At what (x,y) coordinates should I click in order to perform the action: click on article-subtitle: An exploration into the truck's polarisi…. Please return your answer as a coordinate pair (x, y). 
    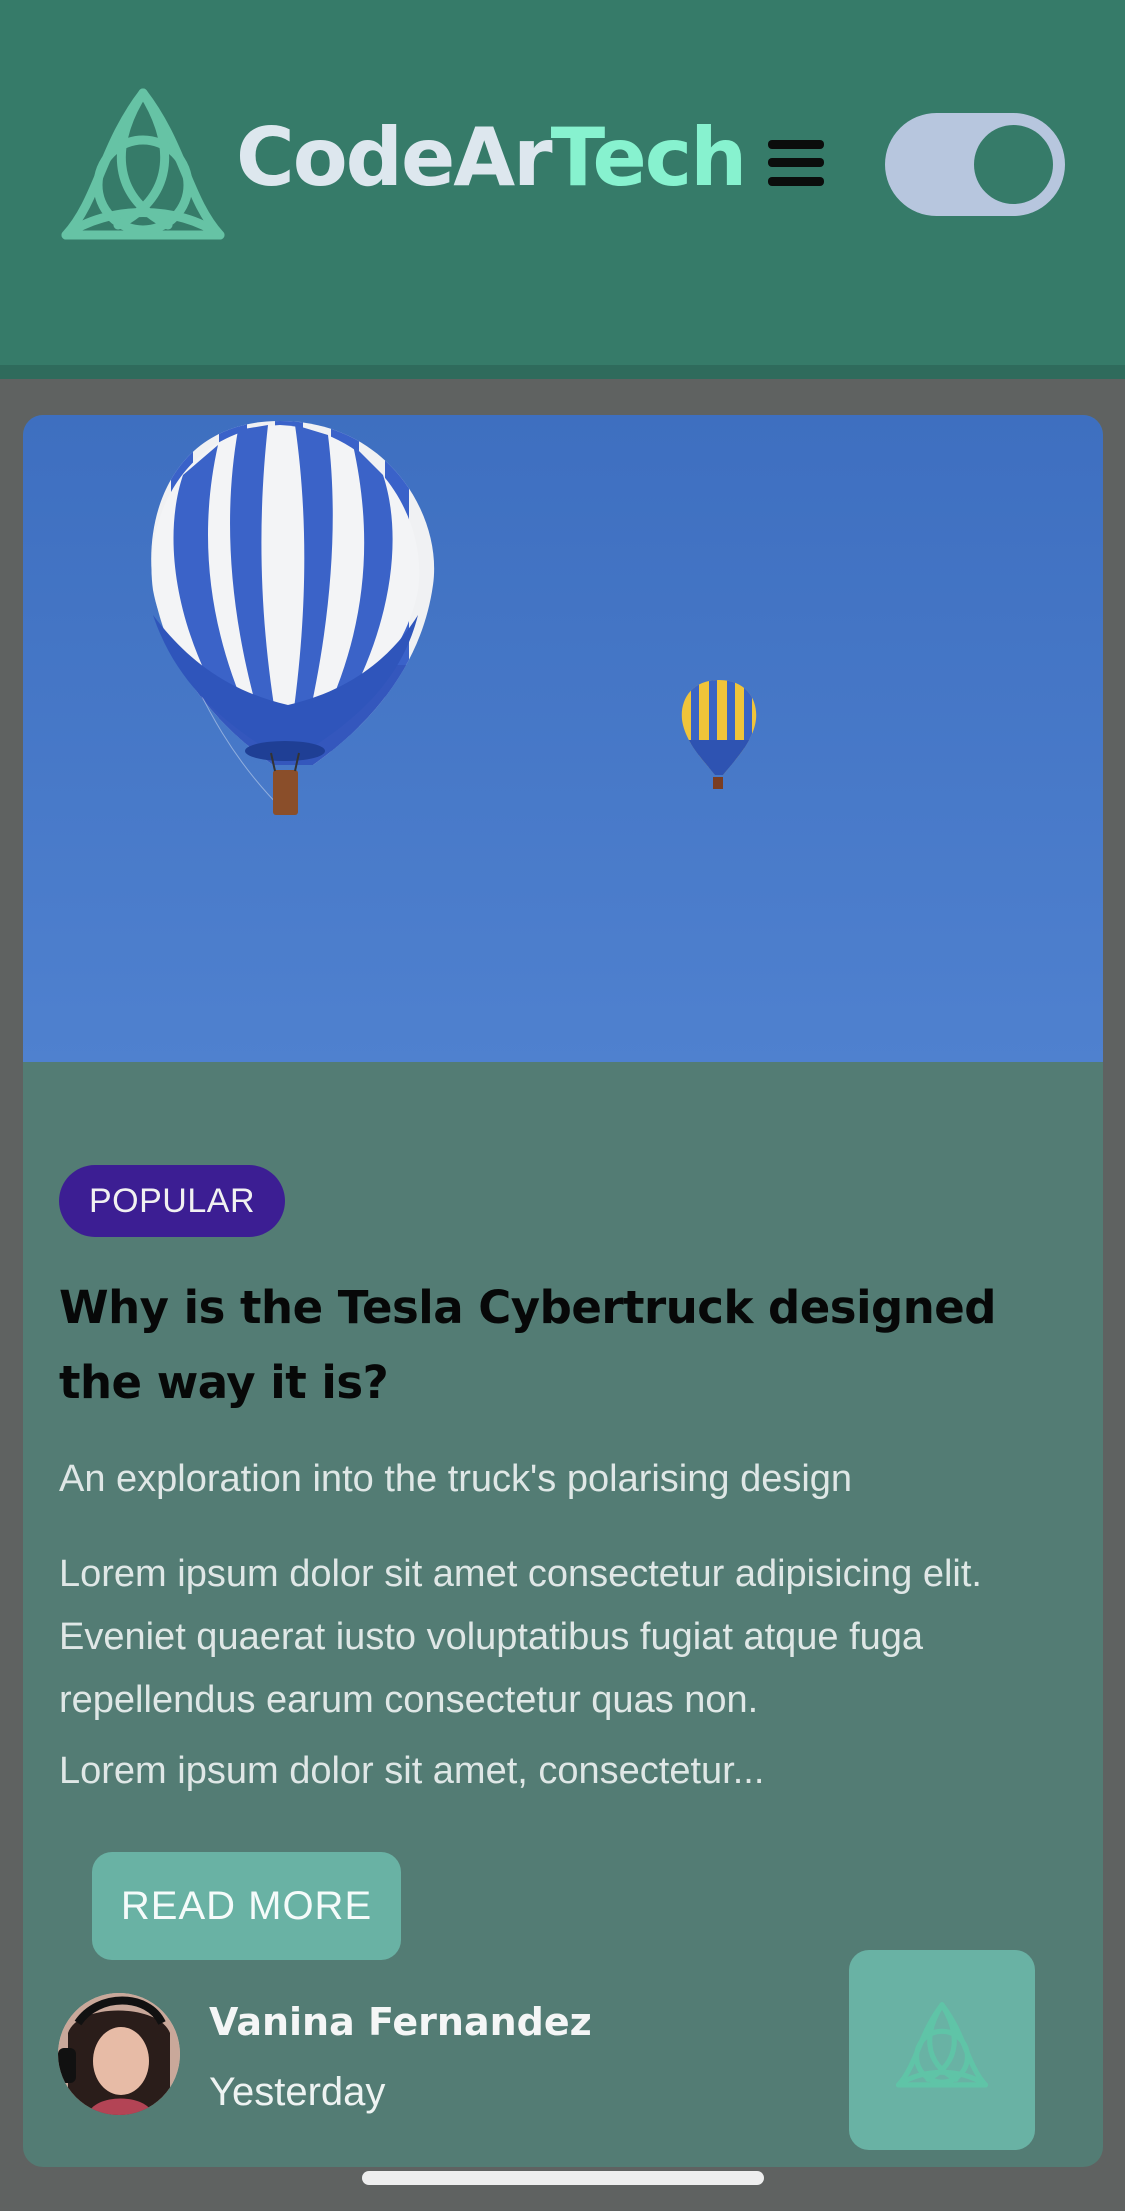
    Looking at the image, I should click on (456, 1479).